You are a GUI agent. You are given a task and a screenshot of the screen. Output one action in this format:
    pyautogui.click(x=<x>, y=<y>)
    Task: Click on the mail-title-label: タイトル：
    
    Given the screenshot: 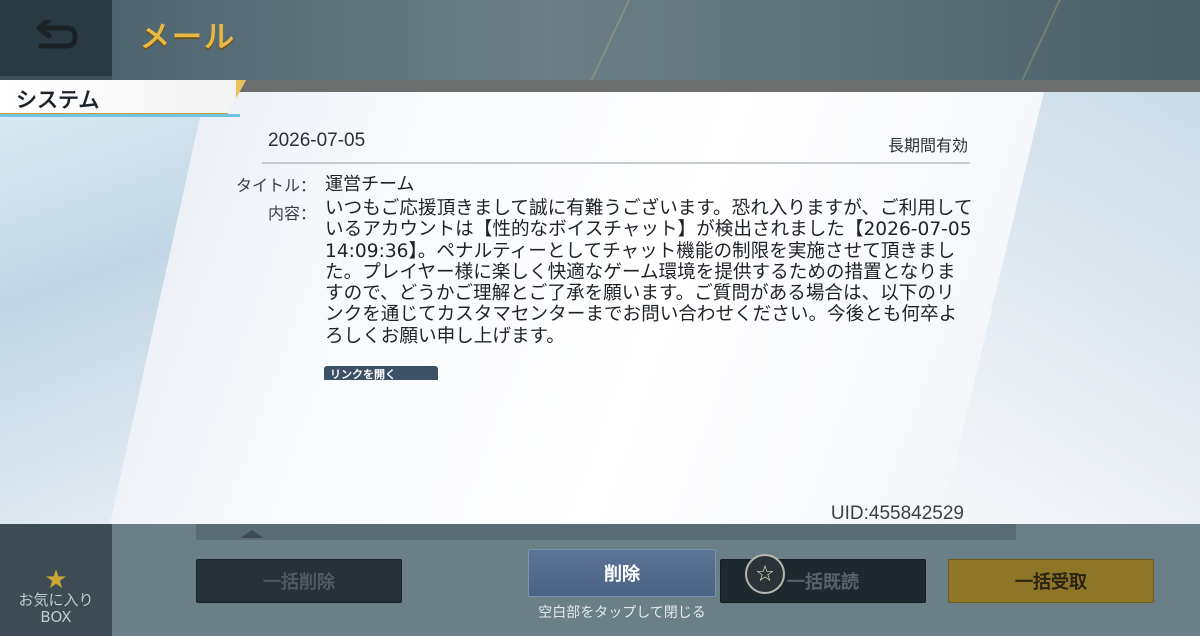 What is the action you would take?
    pyautogui.click(x=275, y=185)
    